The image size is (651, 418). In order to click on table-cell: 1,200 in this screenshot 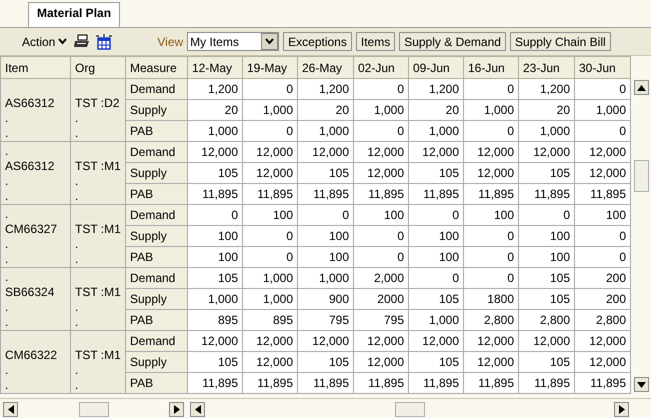, I will do `click(436, 89)`.